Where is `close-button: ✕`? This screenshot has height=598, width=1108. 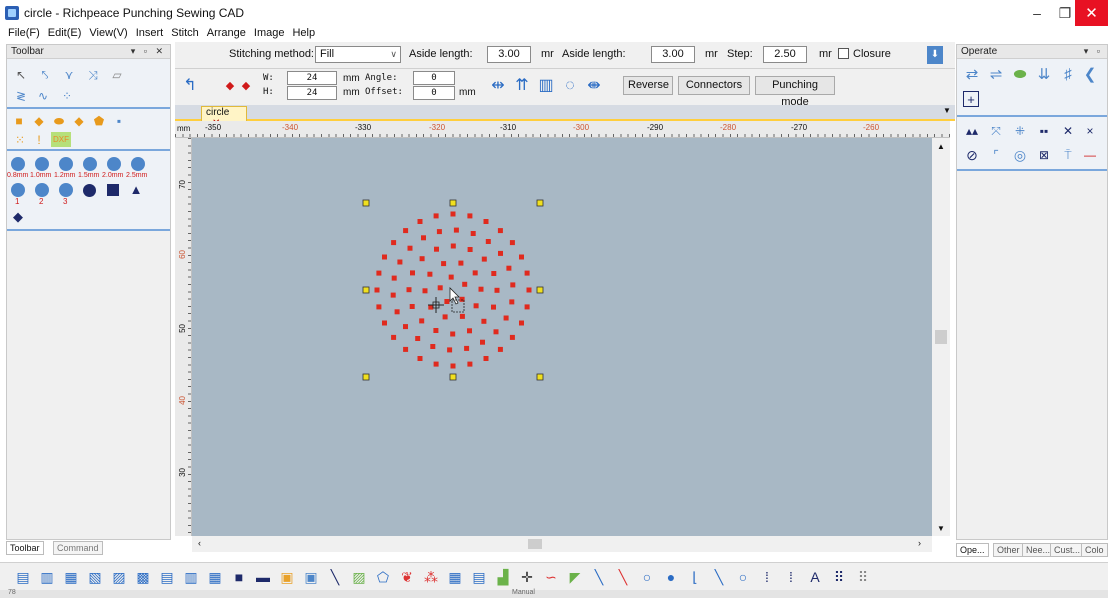 close-button: ✕ is located at coordinates (1091, 13).